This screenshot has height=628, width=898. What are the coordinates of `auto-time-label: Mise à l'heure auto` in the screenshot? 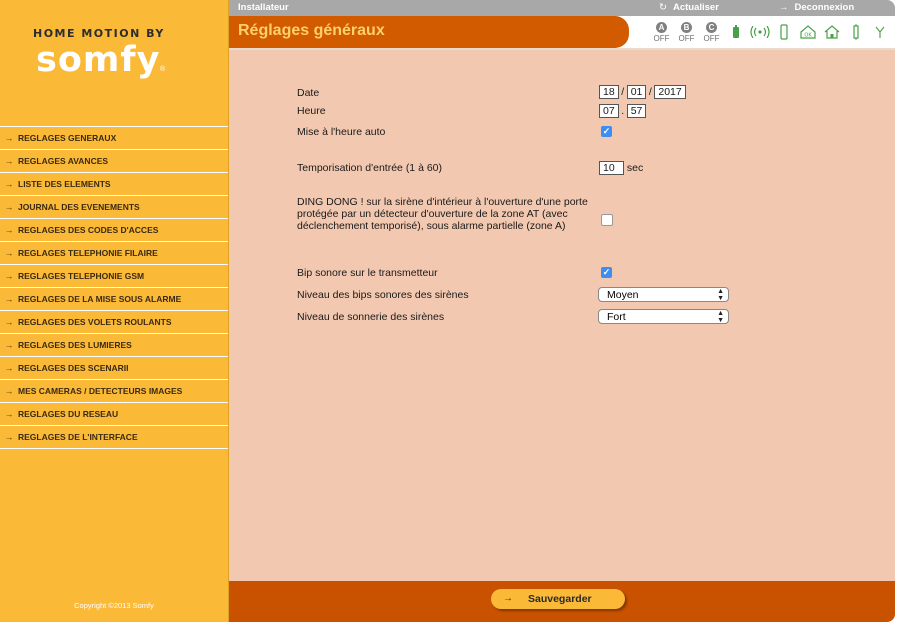 It's located at (341, 132).